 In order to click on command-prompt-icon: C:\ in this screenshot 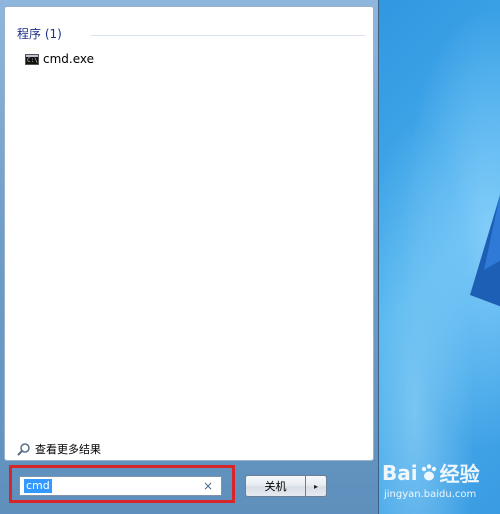, I will do `click(32, 59)`.